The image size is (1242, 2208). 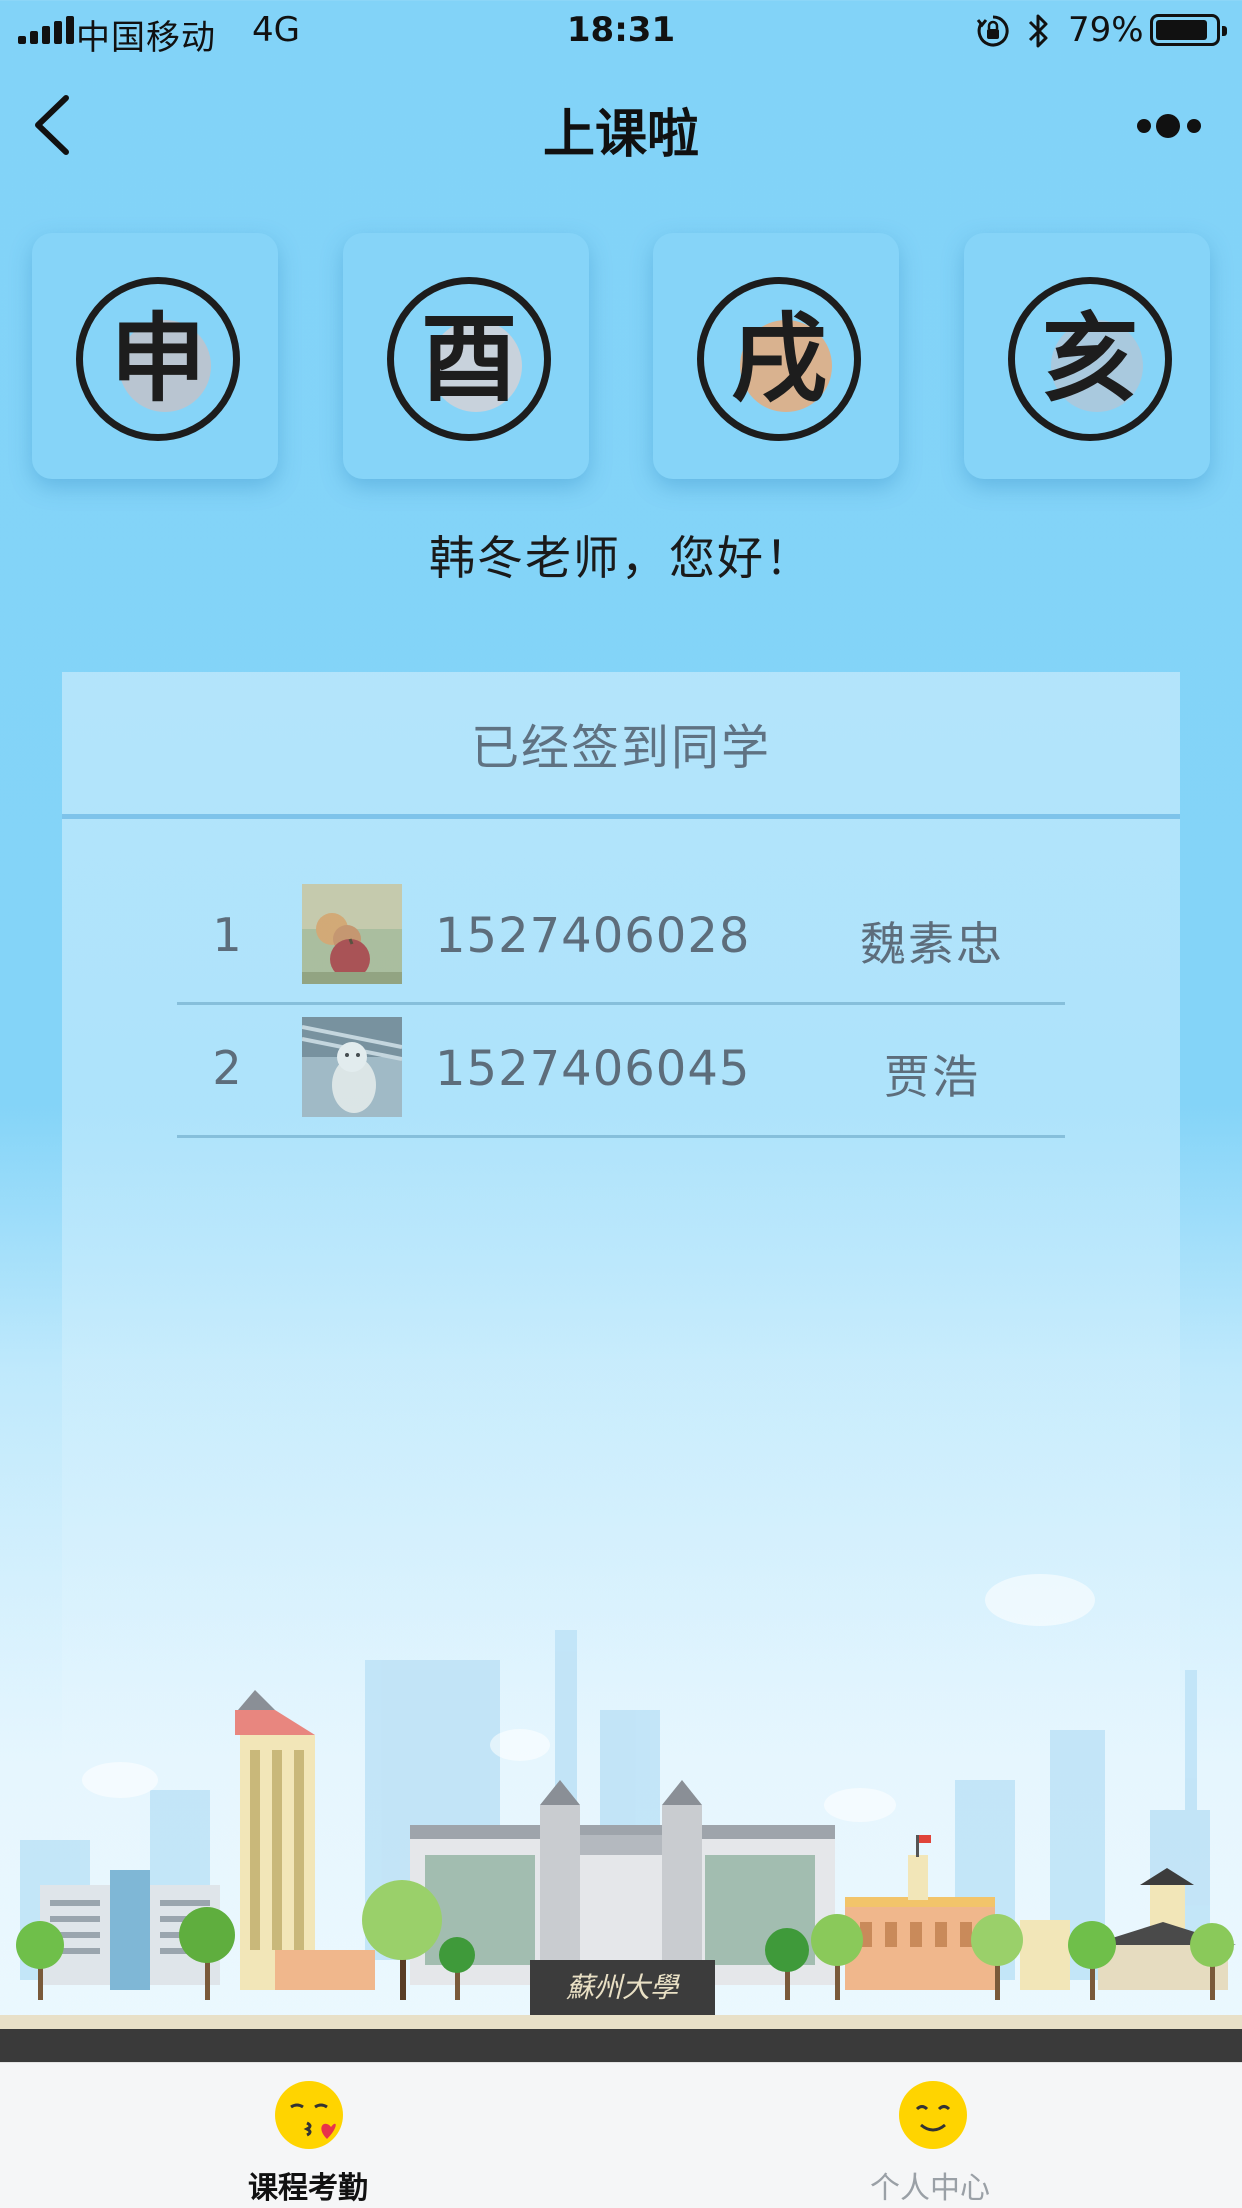 I want to click on zodiac-glyph: 申, so click(x=158, y=359).